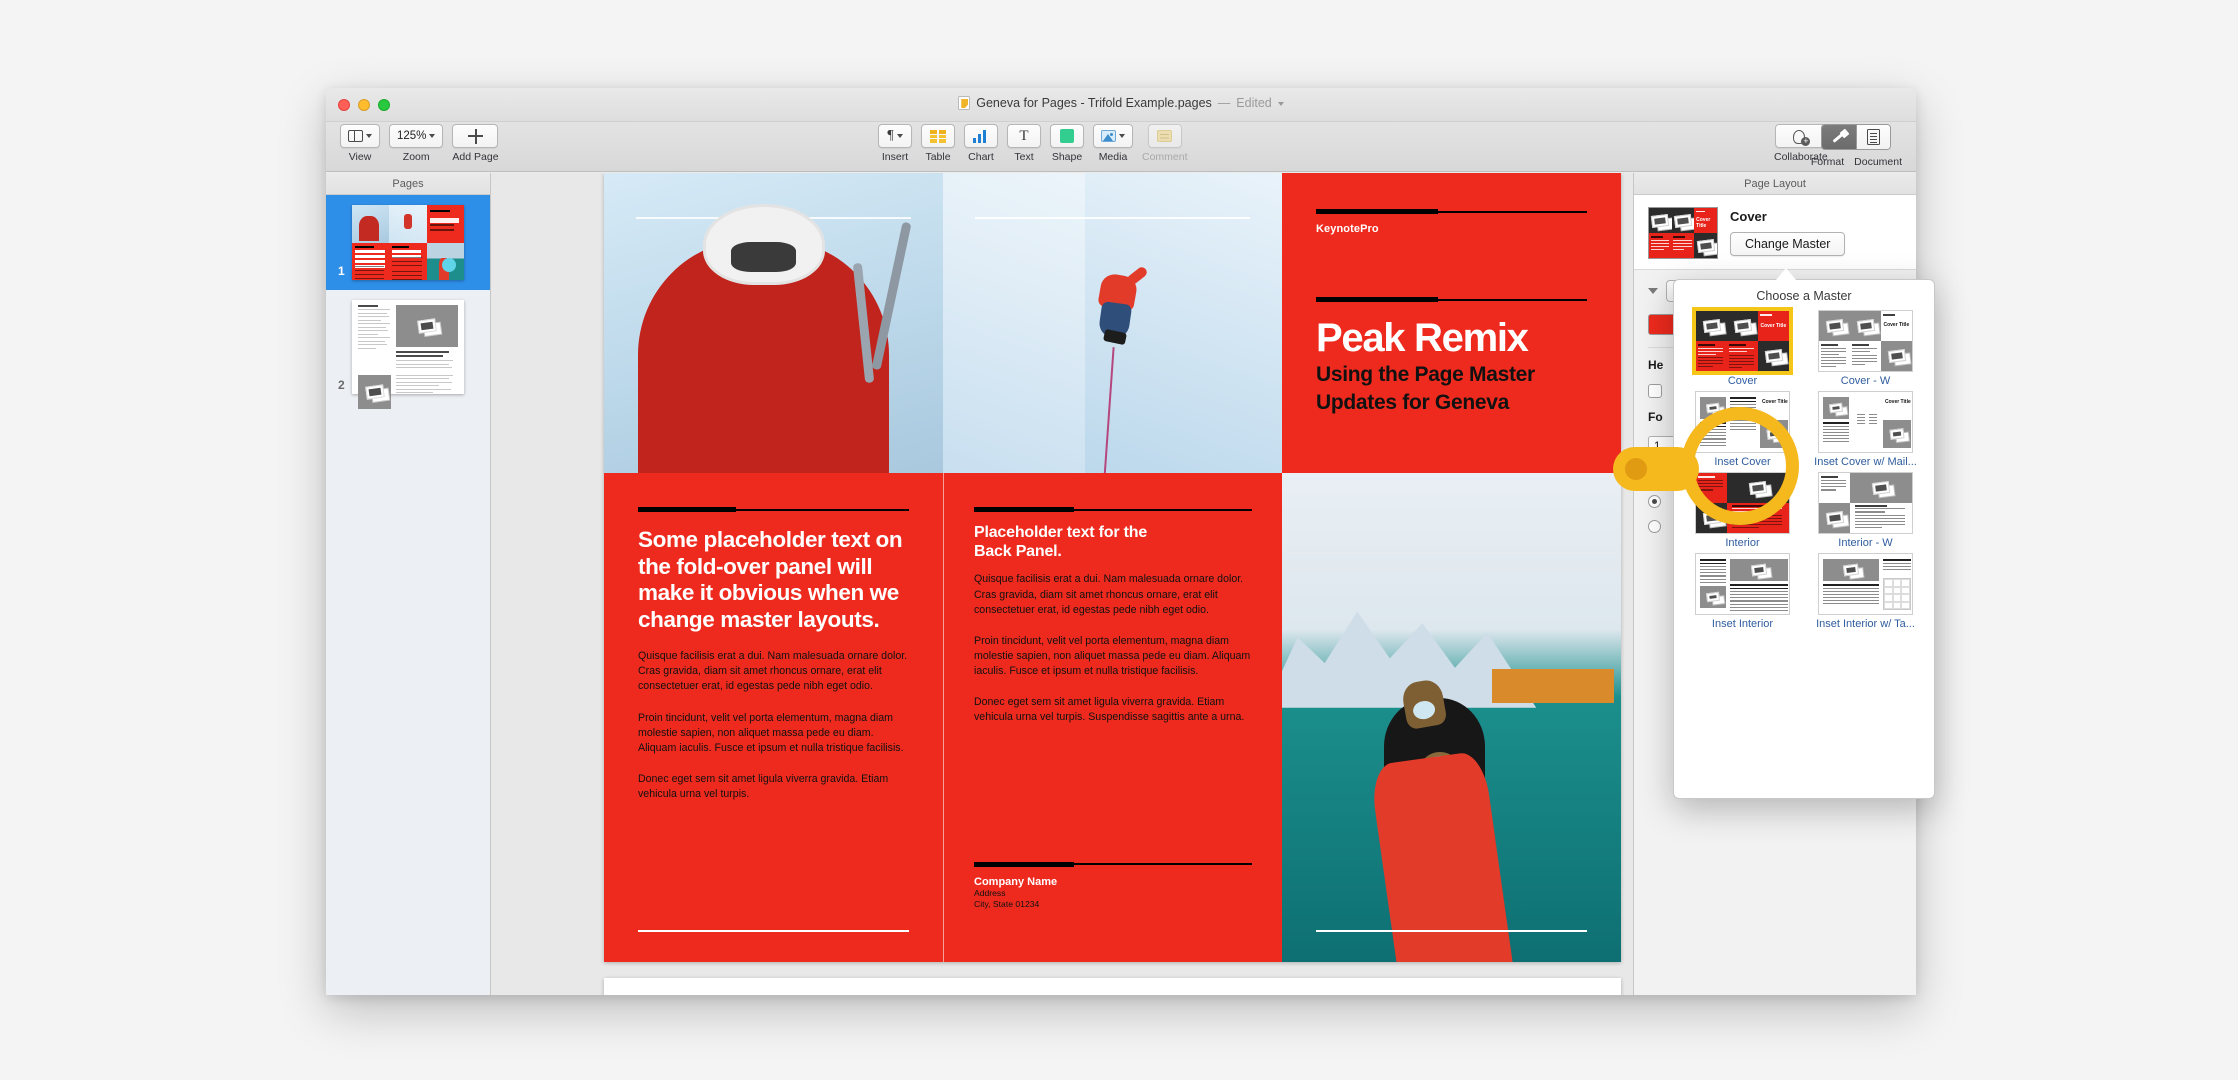 The image size is (2238, 1080). What do you see at coordinates (1839, 137) in the screenshot?
I see `format-tab-button` at bounding box center [1839, 137].